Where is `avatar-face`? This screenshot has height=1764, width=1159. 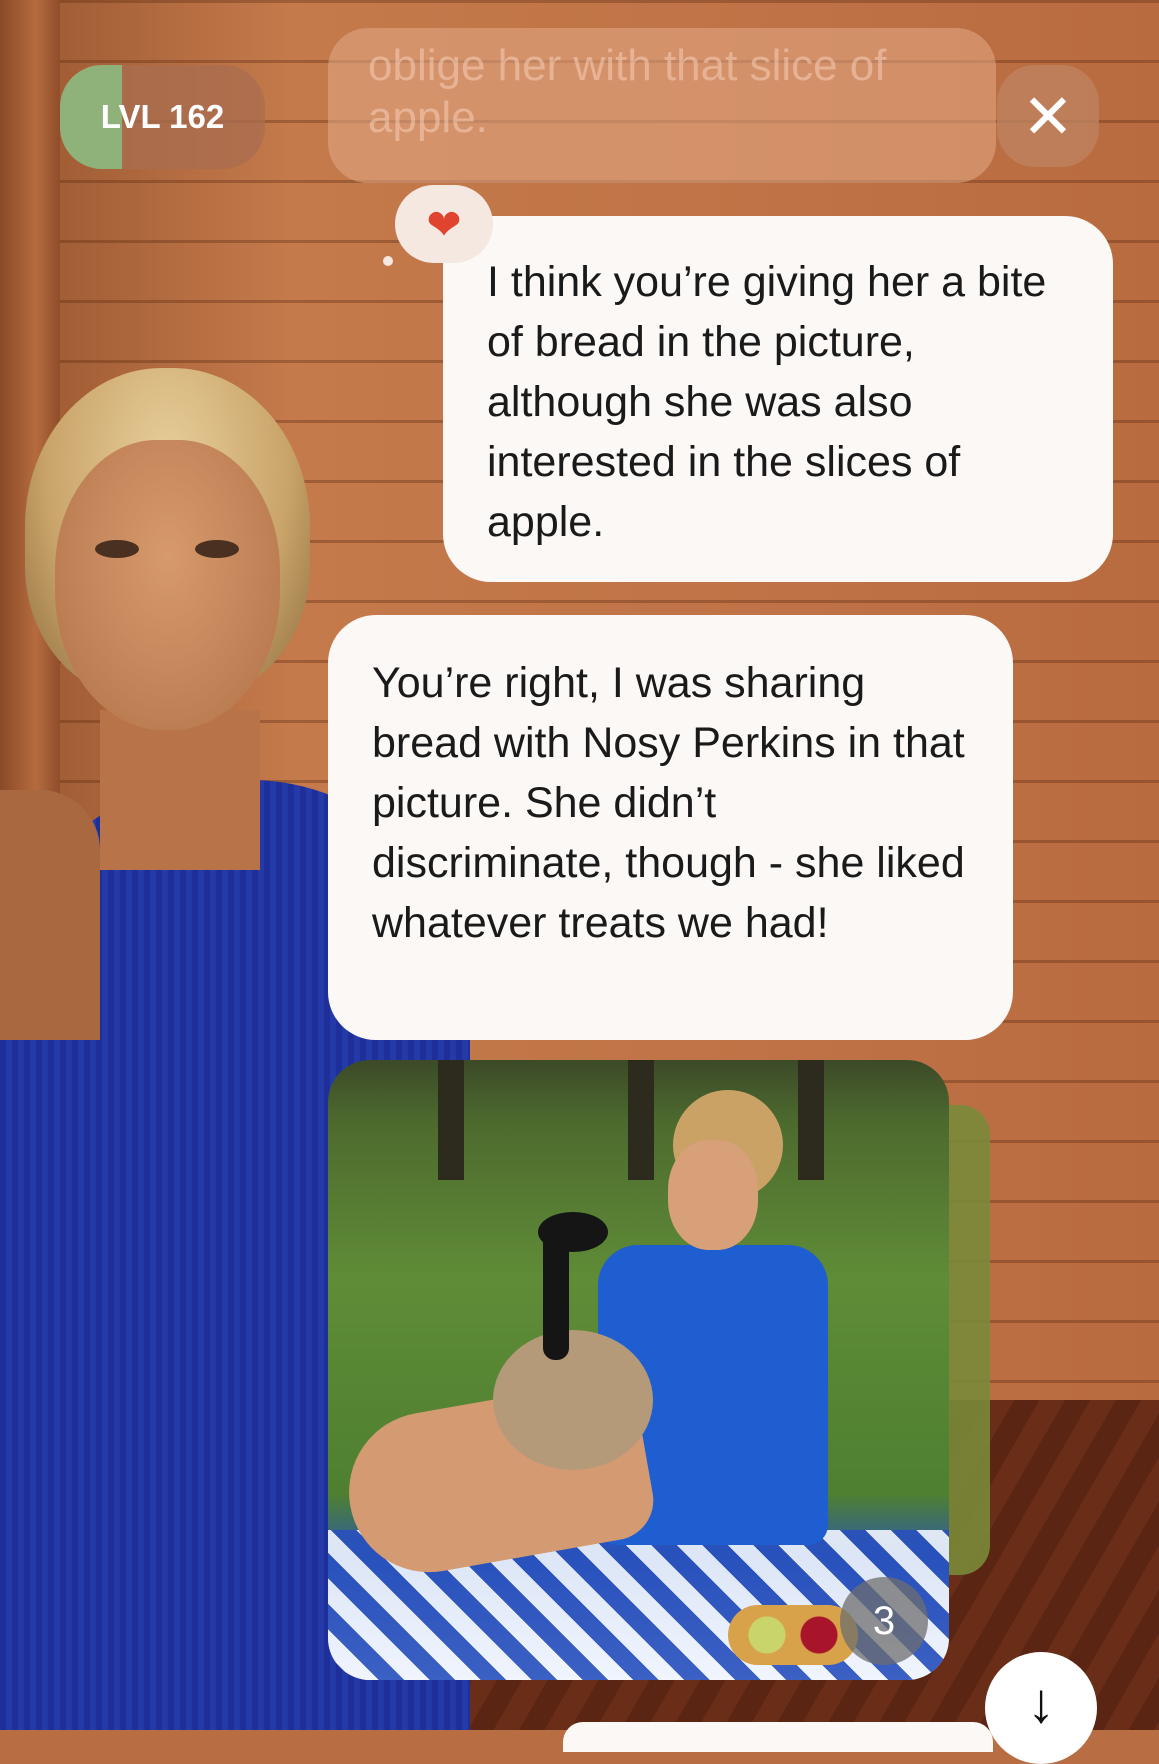 avatar-face is located at coordinates (167, 585).